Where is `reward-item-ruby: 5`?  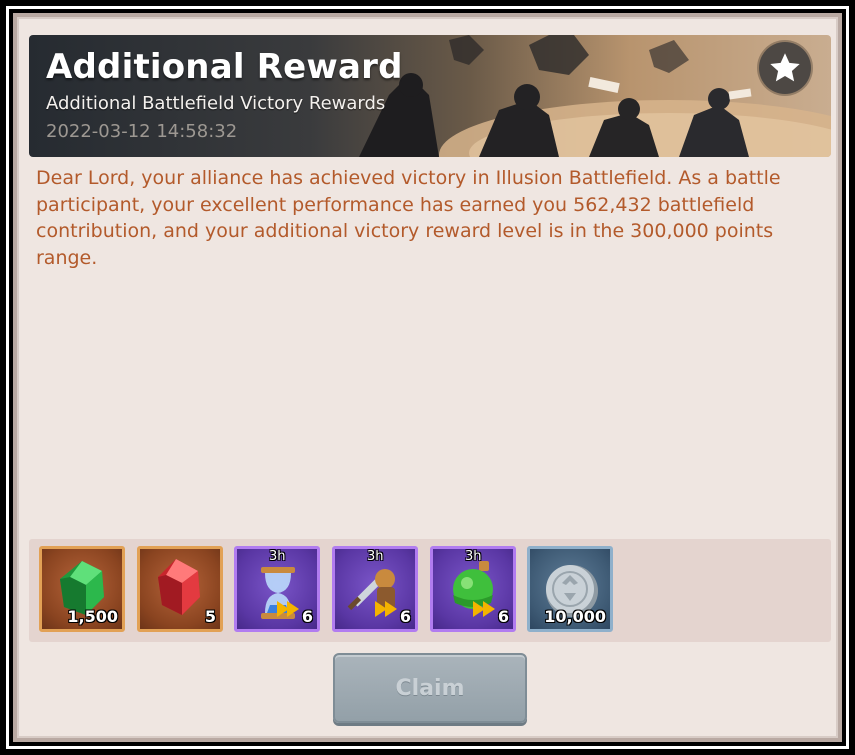
reward-item-ruby: 5 is located at coordinates (180, 589).